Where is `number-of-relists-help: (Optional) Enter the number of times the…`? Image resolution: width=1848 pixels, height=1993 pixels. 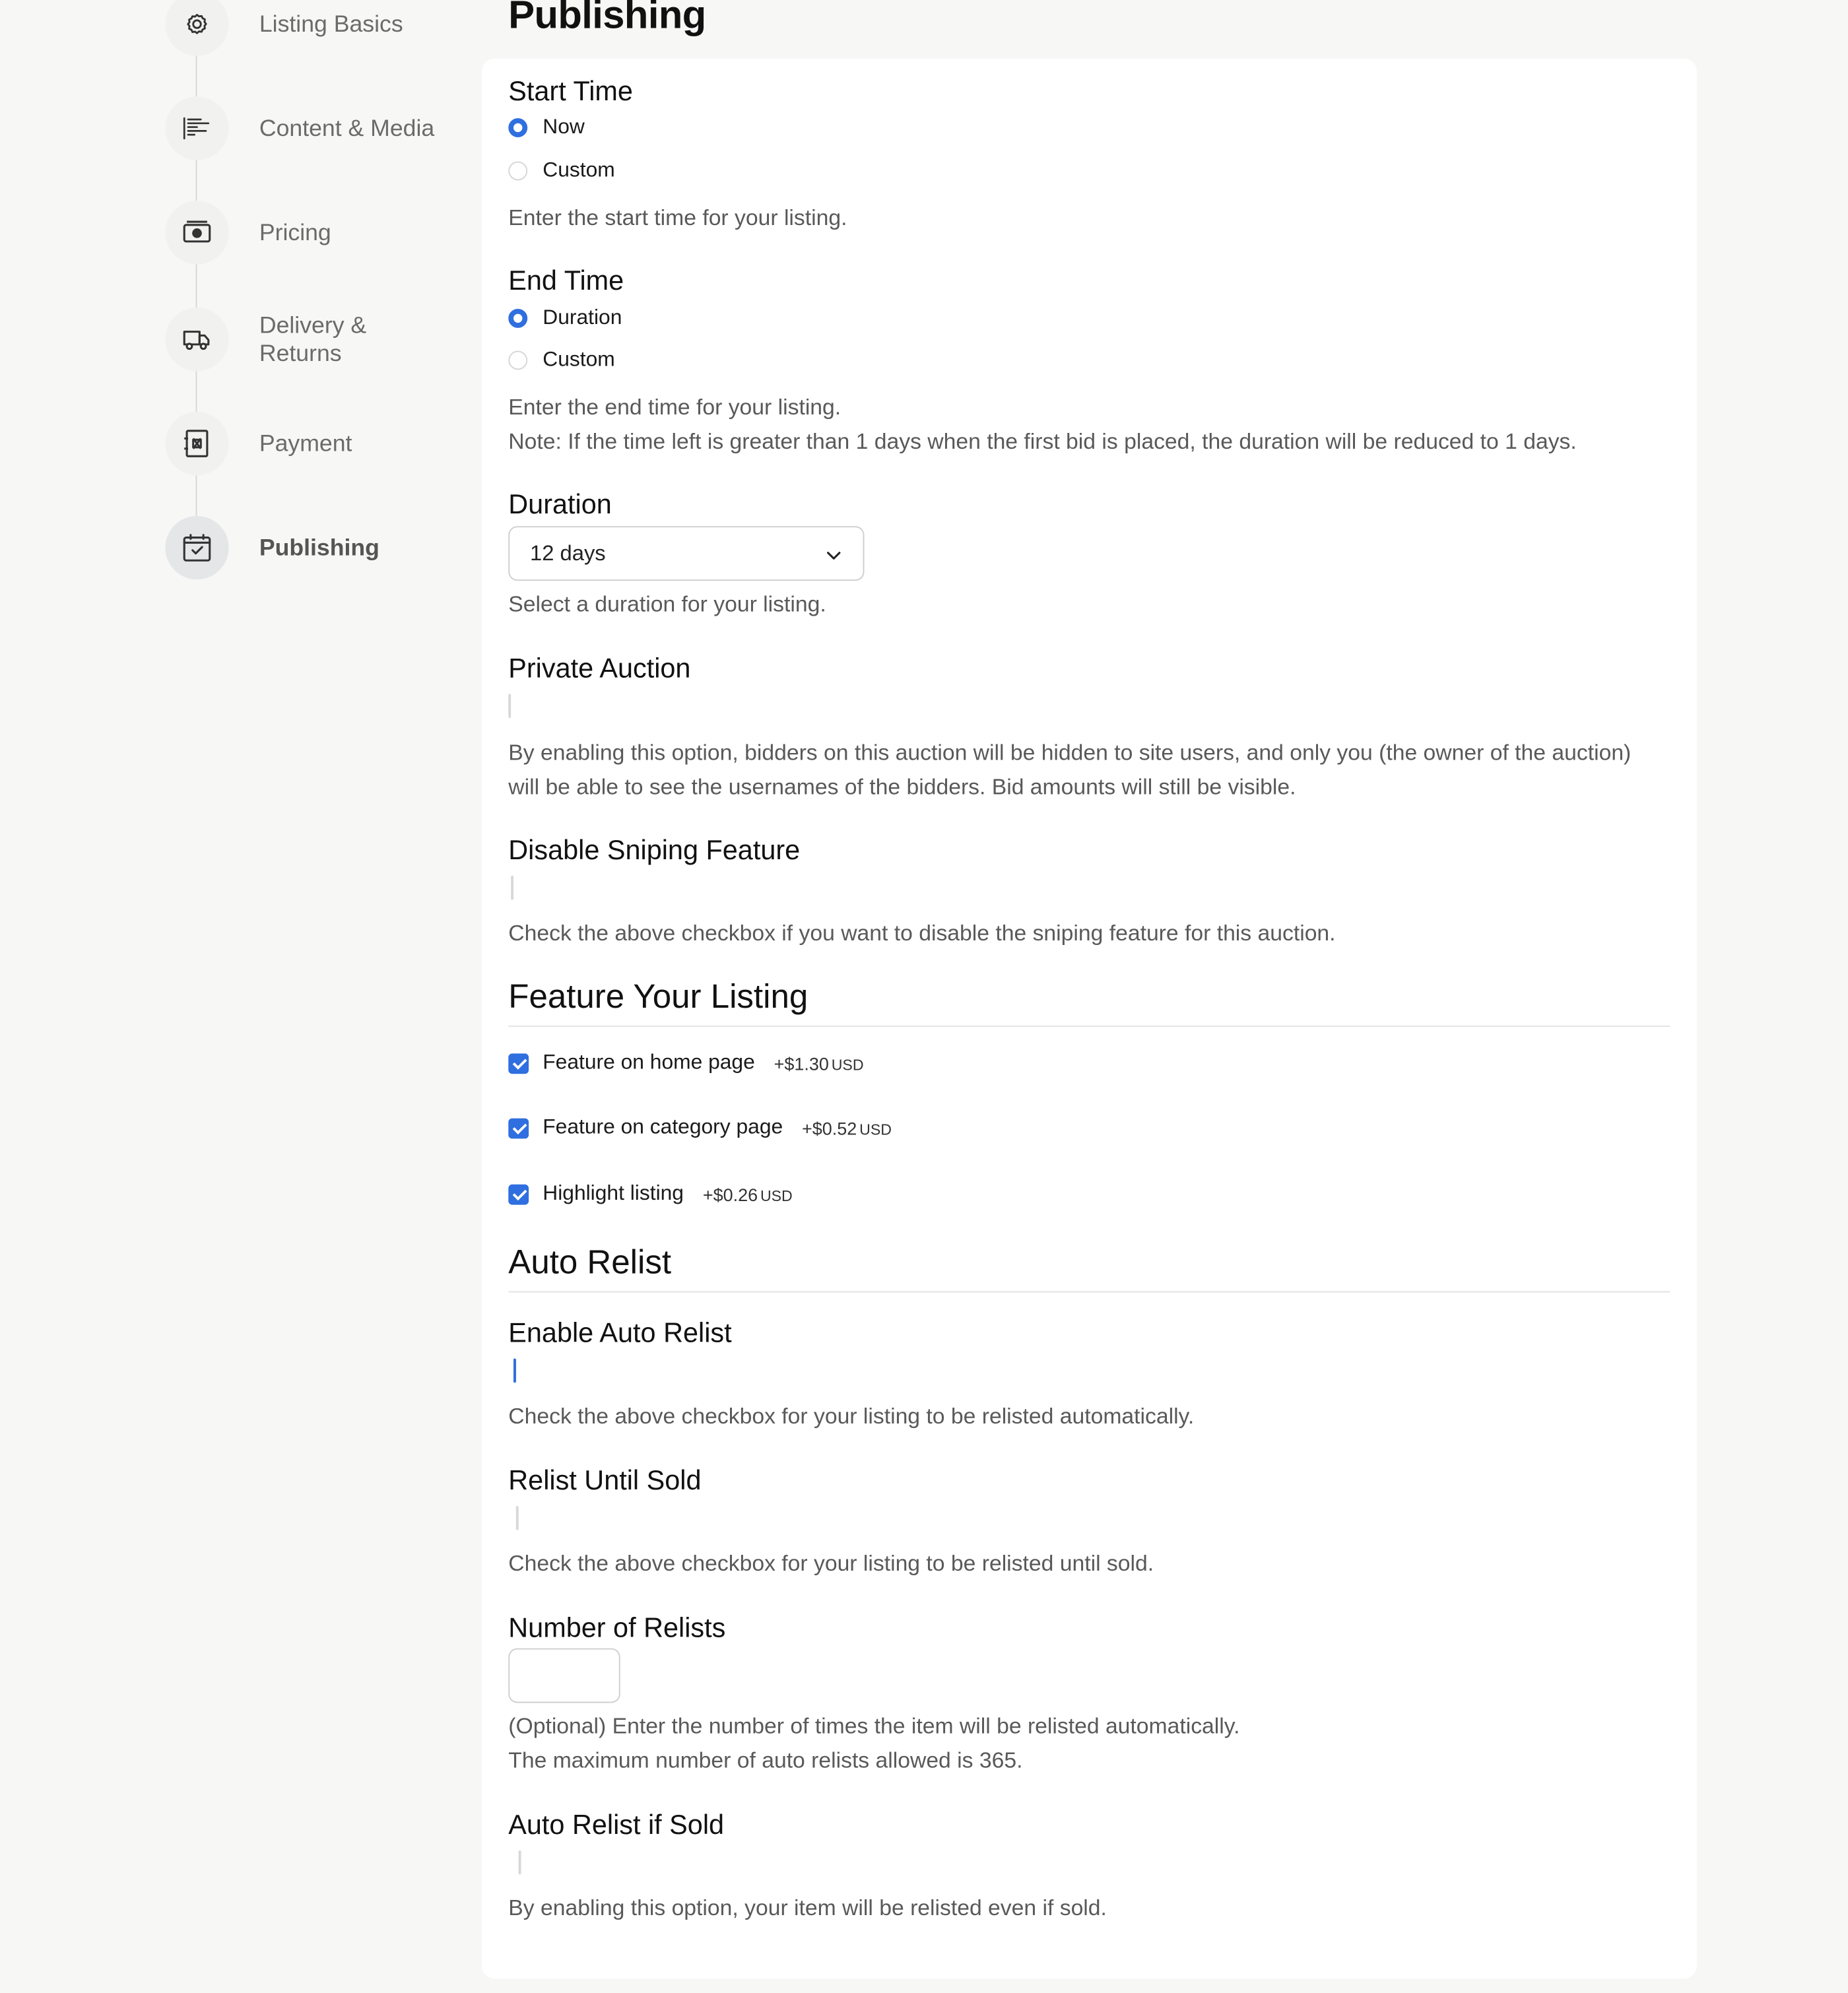
number-of-relists-help: (Optional) Enter the number of times the… is located at coordinates (874, 1726).